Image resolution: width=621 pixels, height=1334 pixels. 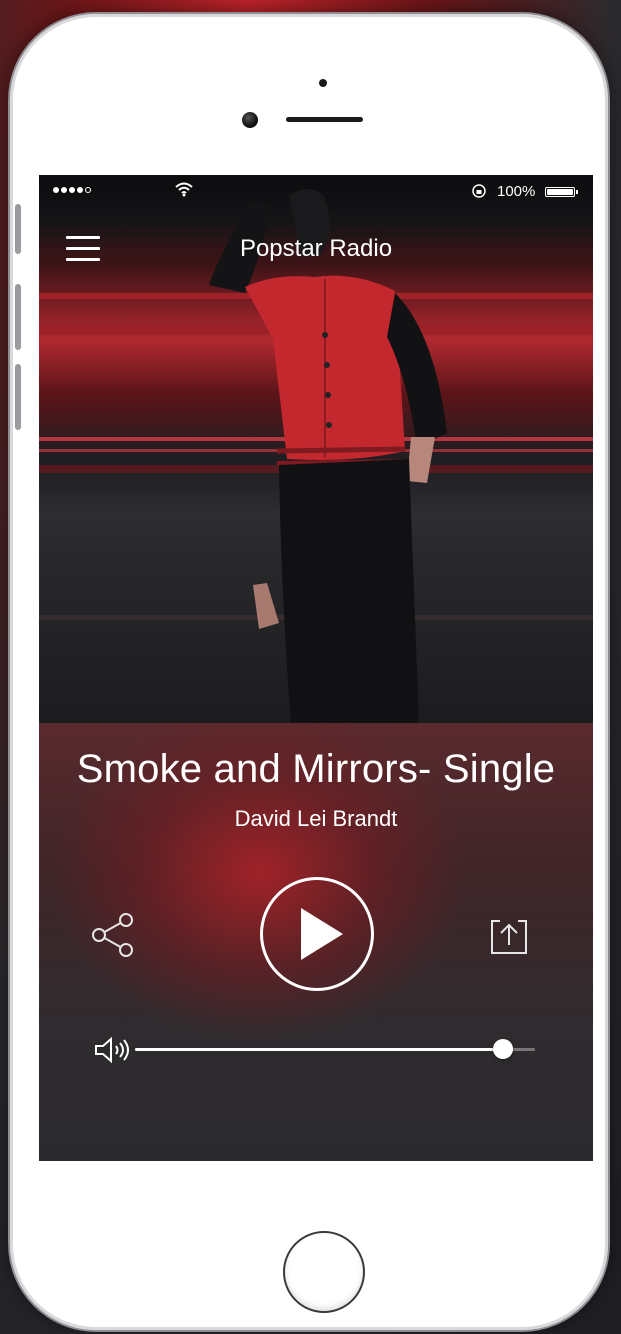 I want to click on play-icon, so click(x=322, y=934).